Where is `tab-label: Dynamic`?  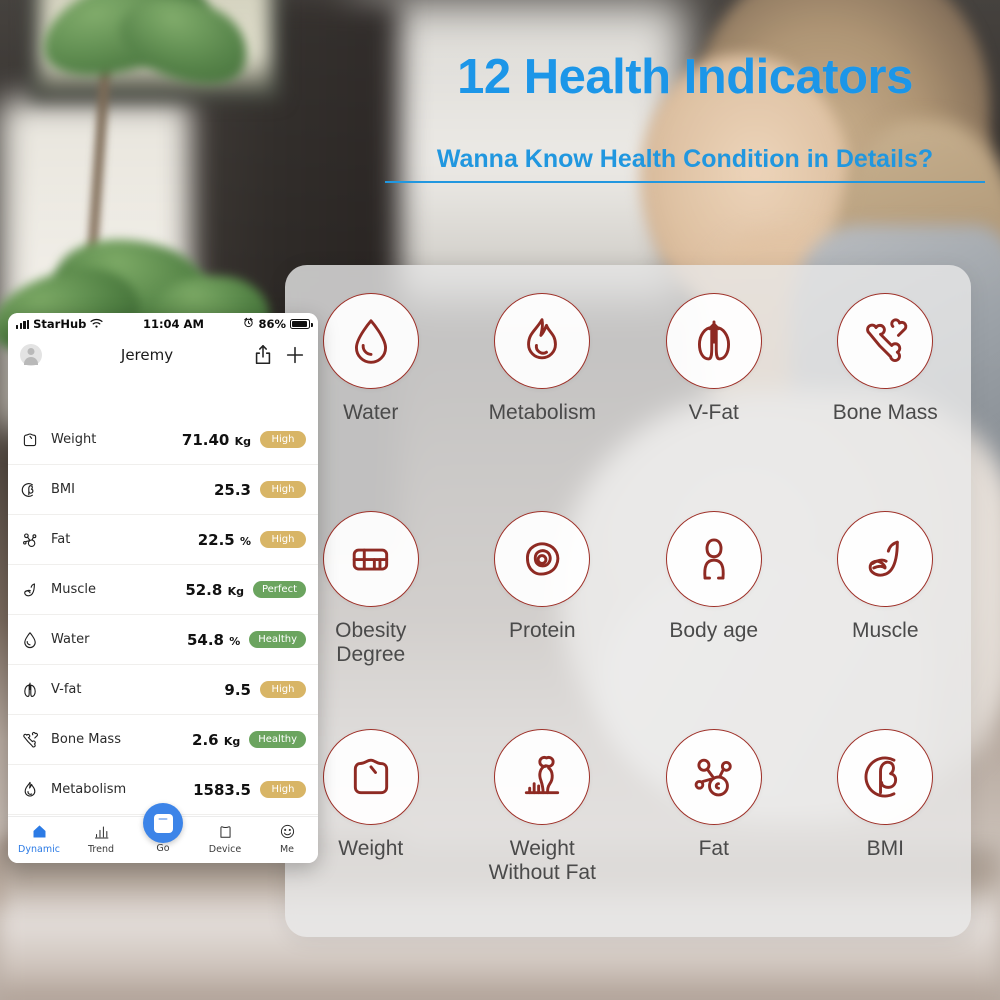
tab-label: Dynamic is located at coordinates (39, 849).